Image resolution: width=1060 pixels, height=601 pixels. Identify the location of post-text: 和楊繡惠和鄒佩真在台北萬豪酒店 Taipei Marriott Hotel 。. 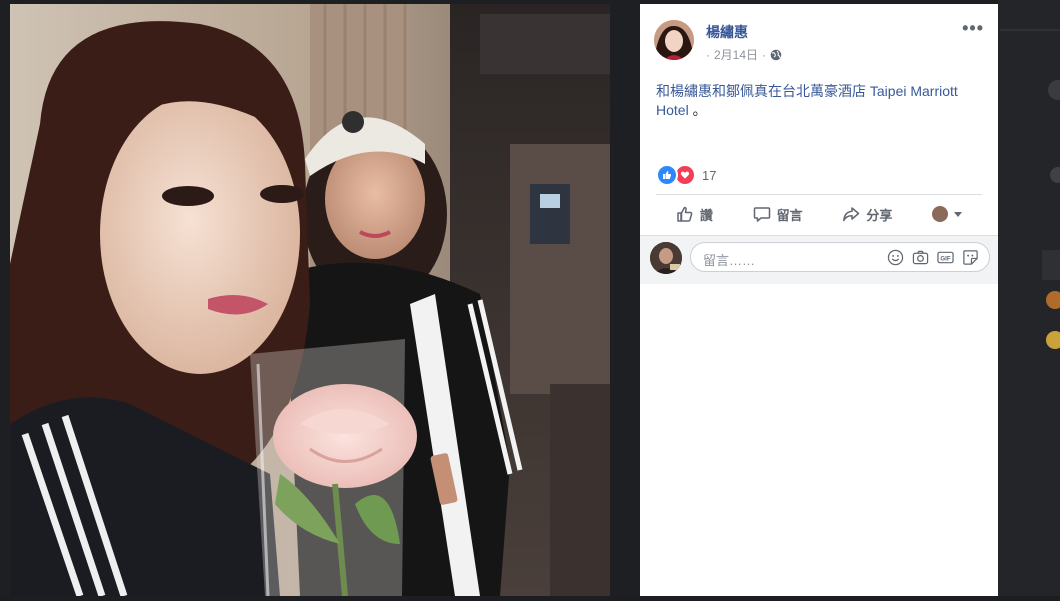
(816, 101).